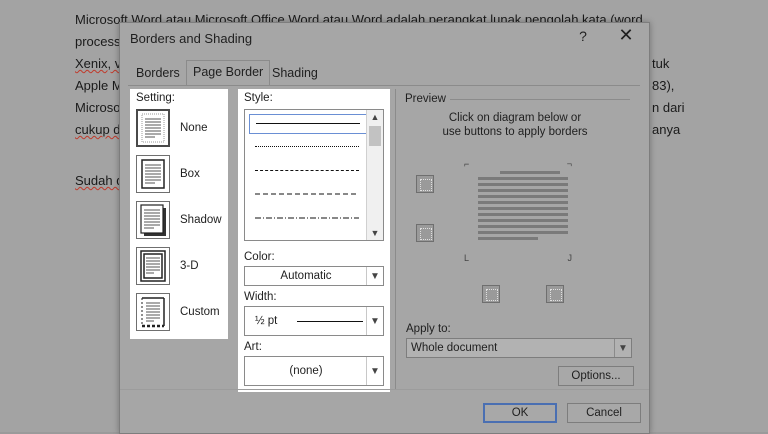  What do you see at coordinates (155, 98) in the screenshot?
I see `setting-label: Setting:` at bounding box center [155, 98].